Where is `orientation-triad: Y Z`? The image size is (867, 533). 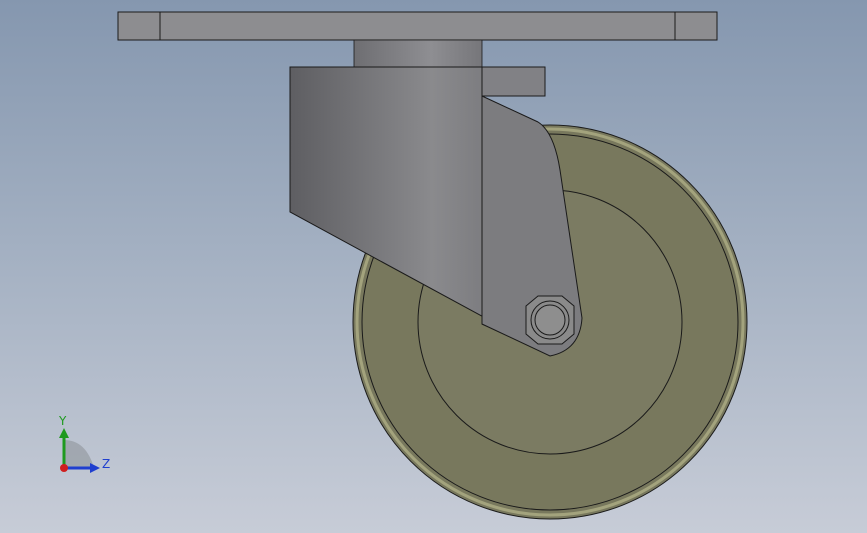
orientation-triad: Y Z is located at coordinates (85, 445).